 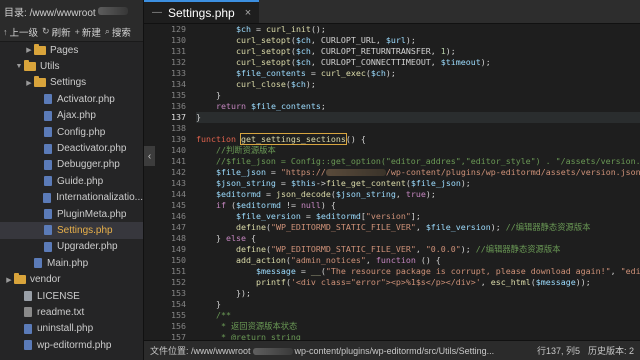 I want to click on tree-item-label: Deactivator.php, so click(x=92, y=149).